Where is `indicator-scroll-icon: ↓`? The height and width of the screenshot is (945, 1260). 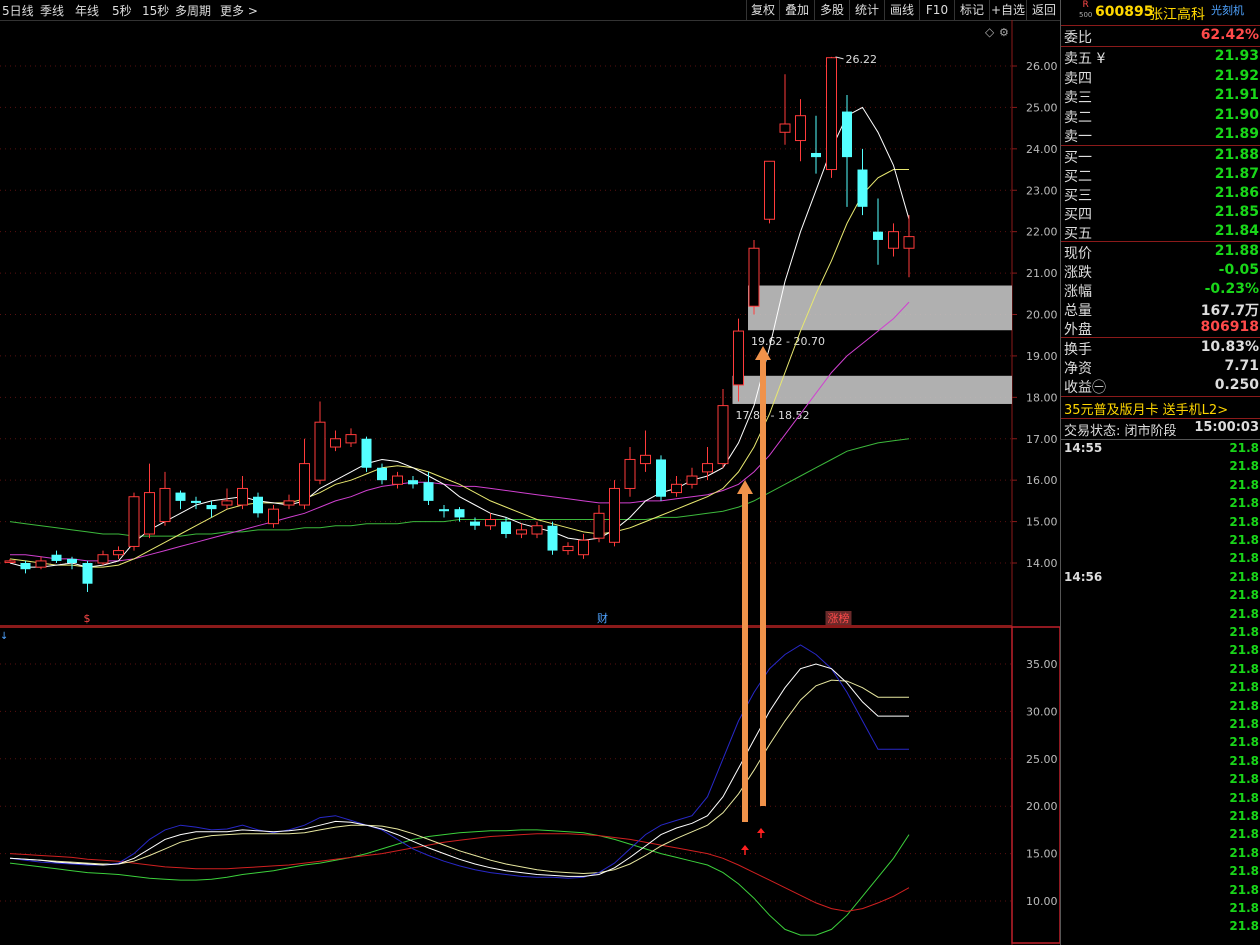
indicator-scroll-icon: ↓ is located at coordinates (4, 636).